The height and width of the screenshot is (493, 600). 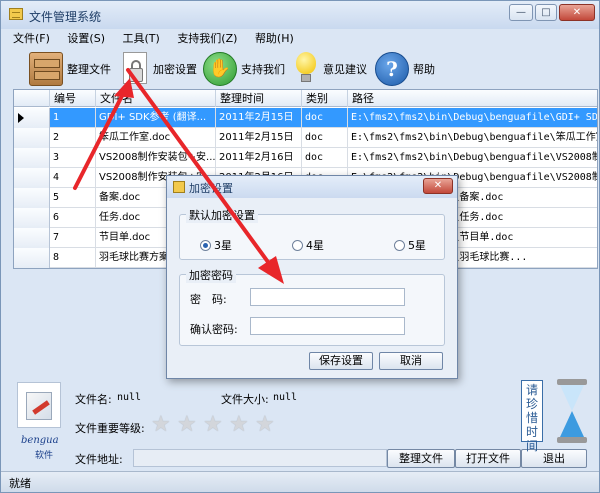 I want to click on radio-4-star-dot, so click(x=297, y=245).